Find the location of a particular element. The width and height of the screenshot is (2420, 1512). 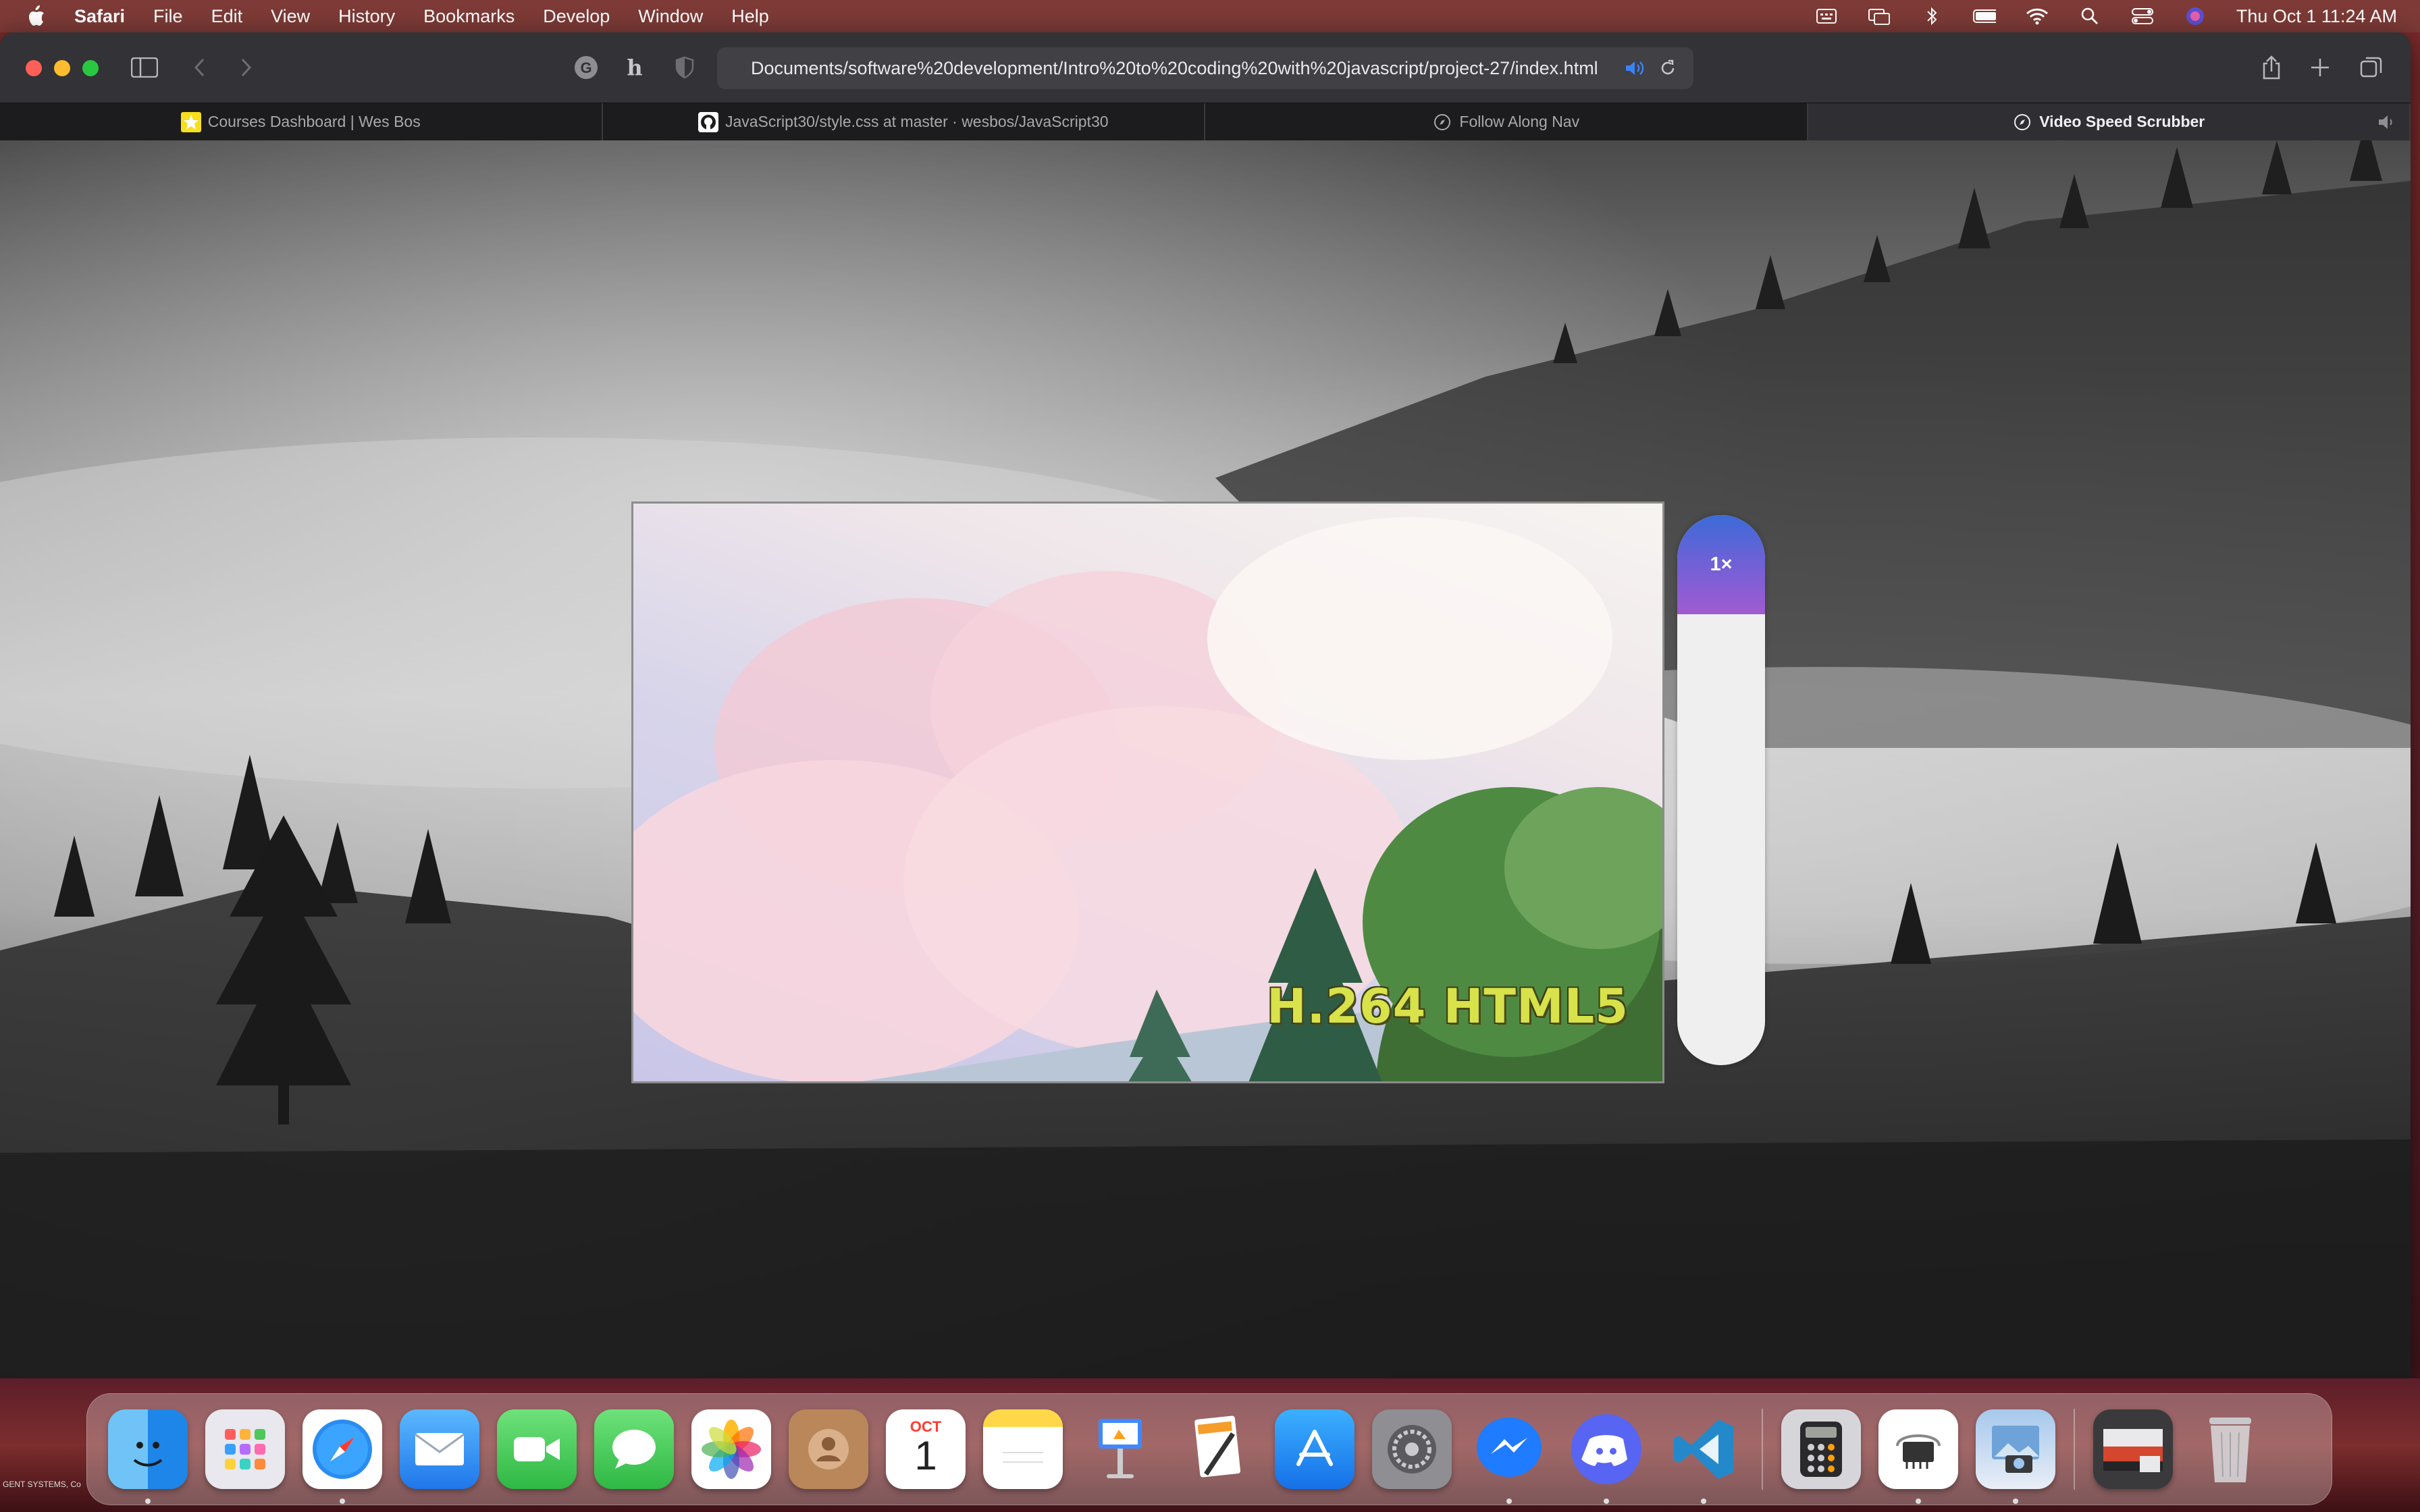

bluetooth-icon is located at coordinates (1931, 16).